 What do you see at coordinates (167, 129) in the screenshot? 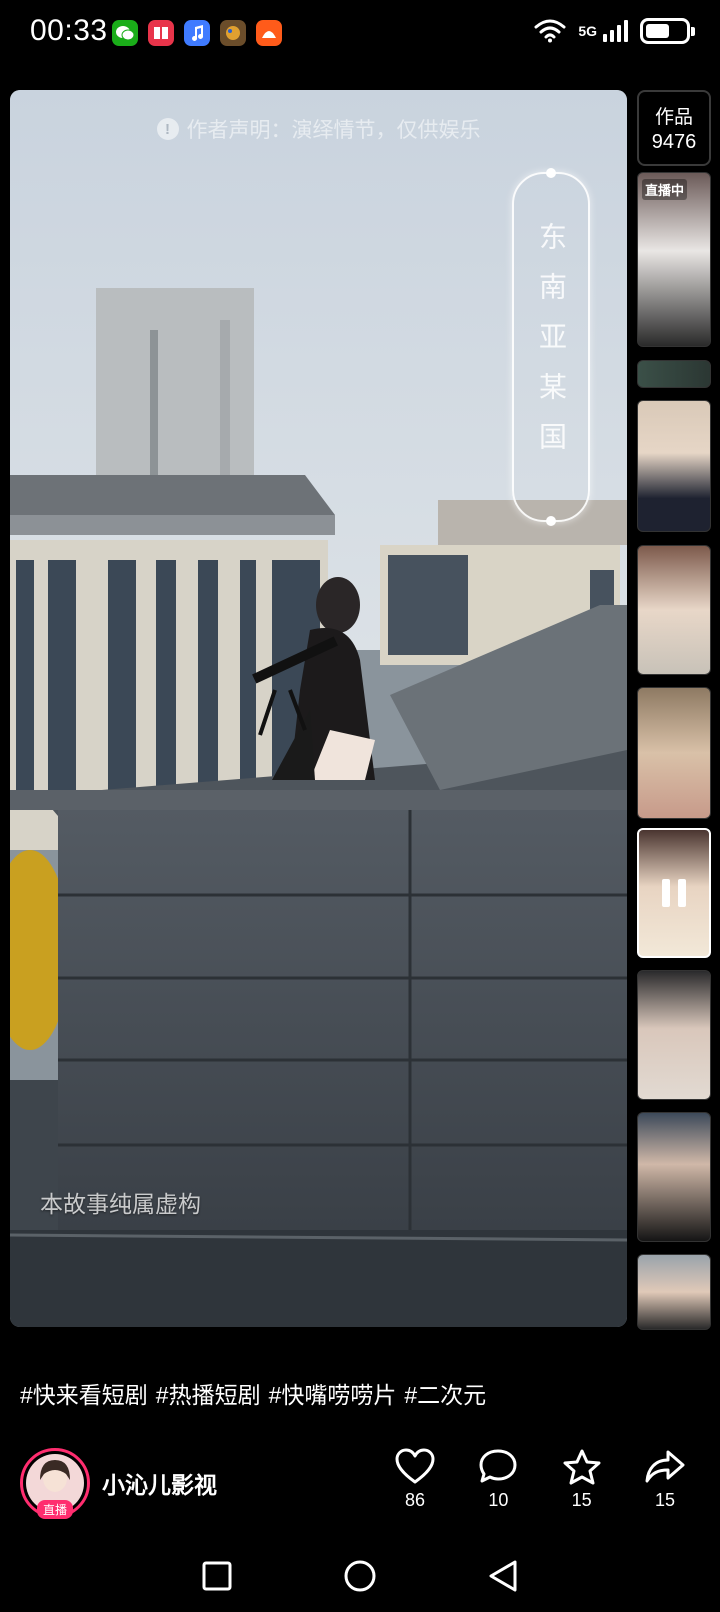
I see `info-icon: !` at bounding box center [167, 129].